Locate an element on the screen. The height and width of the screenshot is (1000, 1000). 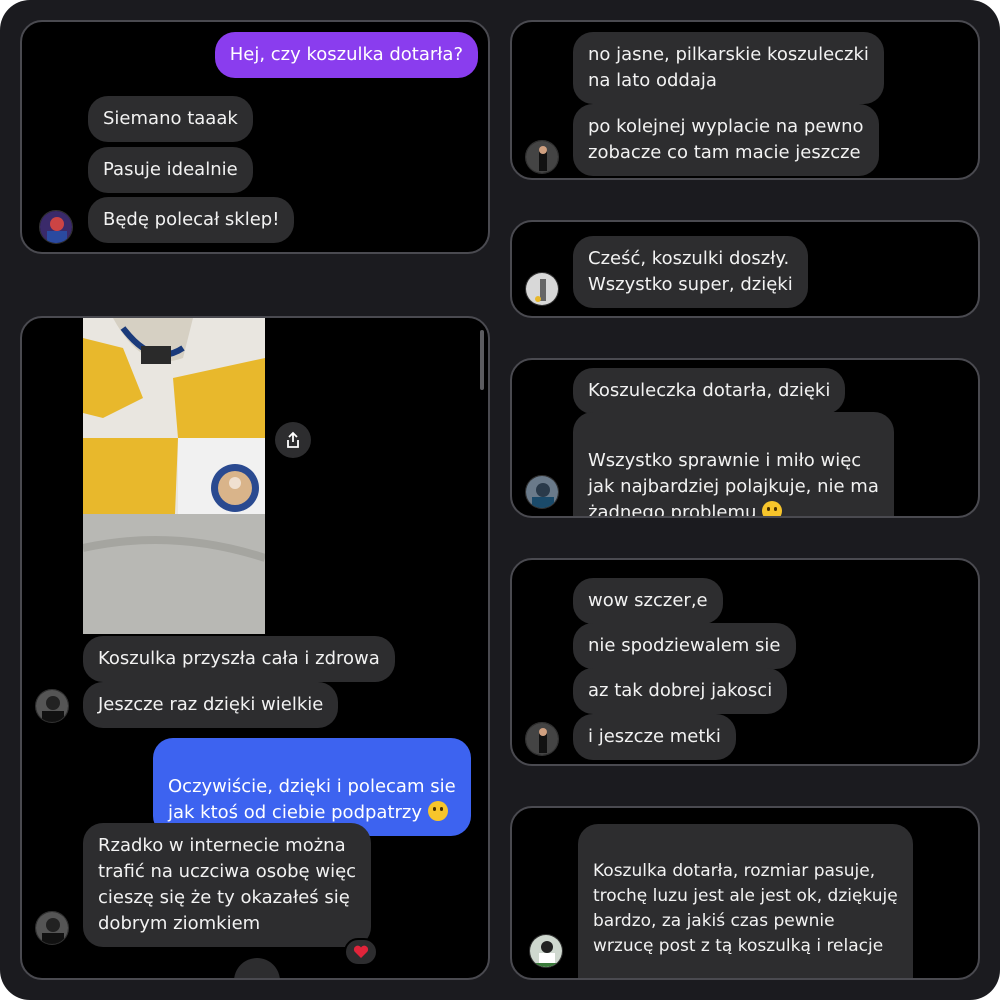
share-button is located at coordinates (293, 440).